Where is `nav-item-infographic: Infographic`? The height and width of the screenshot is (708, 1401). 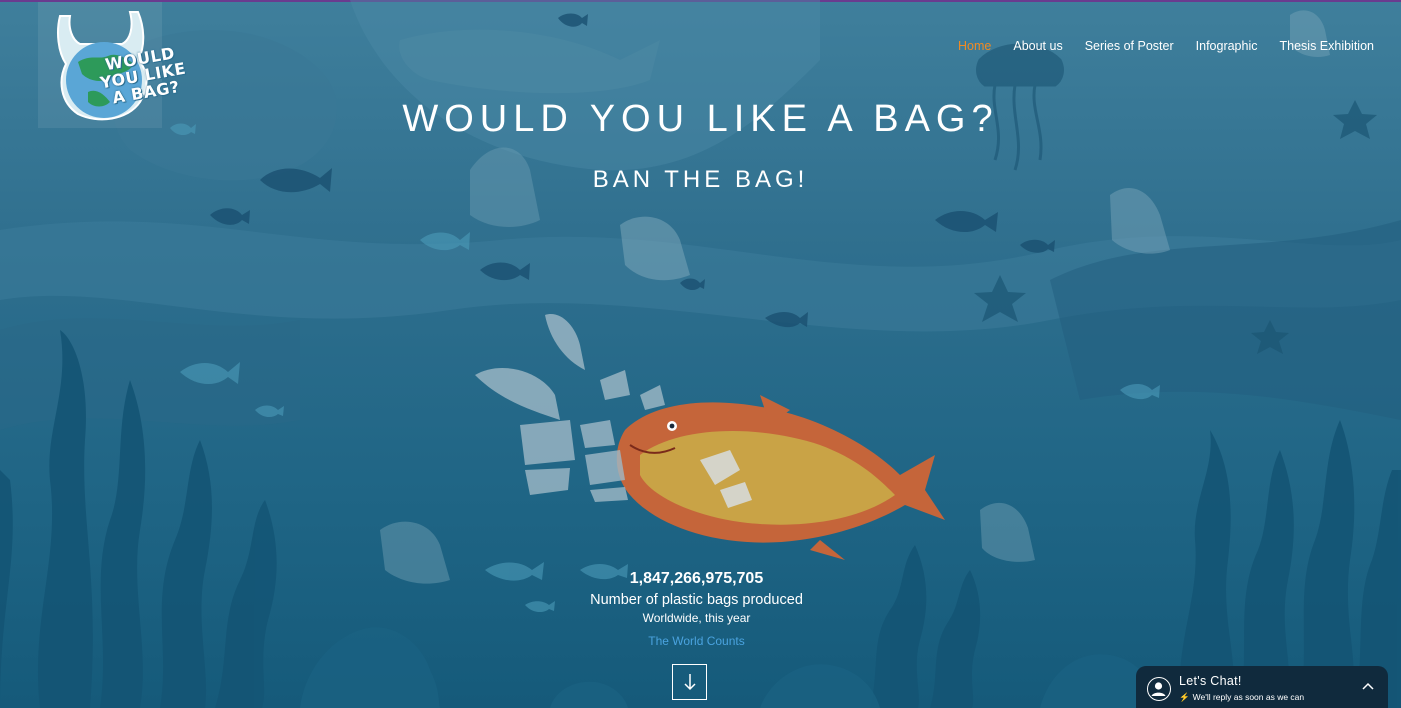
nav-item-infographic: Infographic is located at coordinates (1227, 46).